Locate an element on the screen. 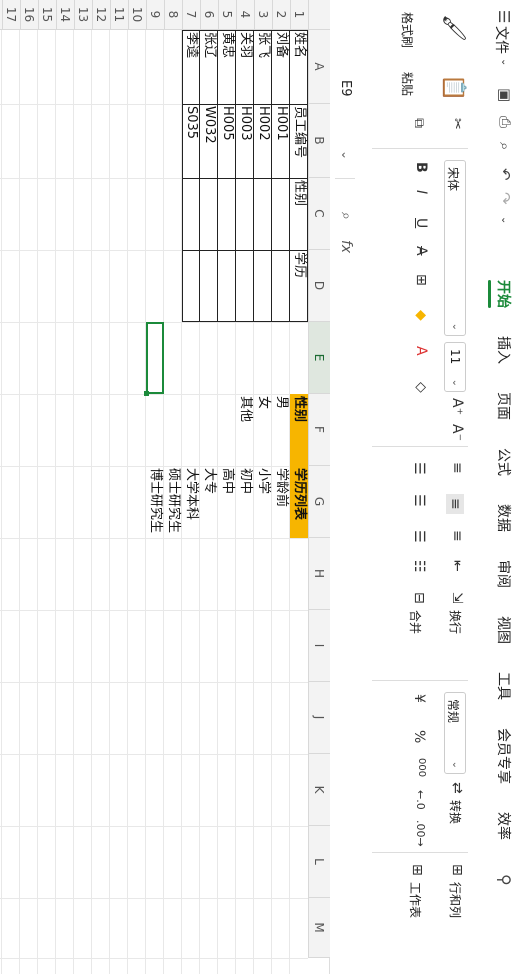 Image resolution: width=526 pixels, height=974 pixels. tab-data: 数据 is located at coordinates (504, 518).